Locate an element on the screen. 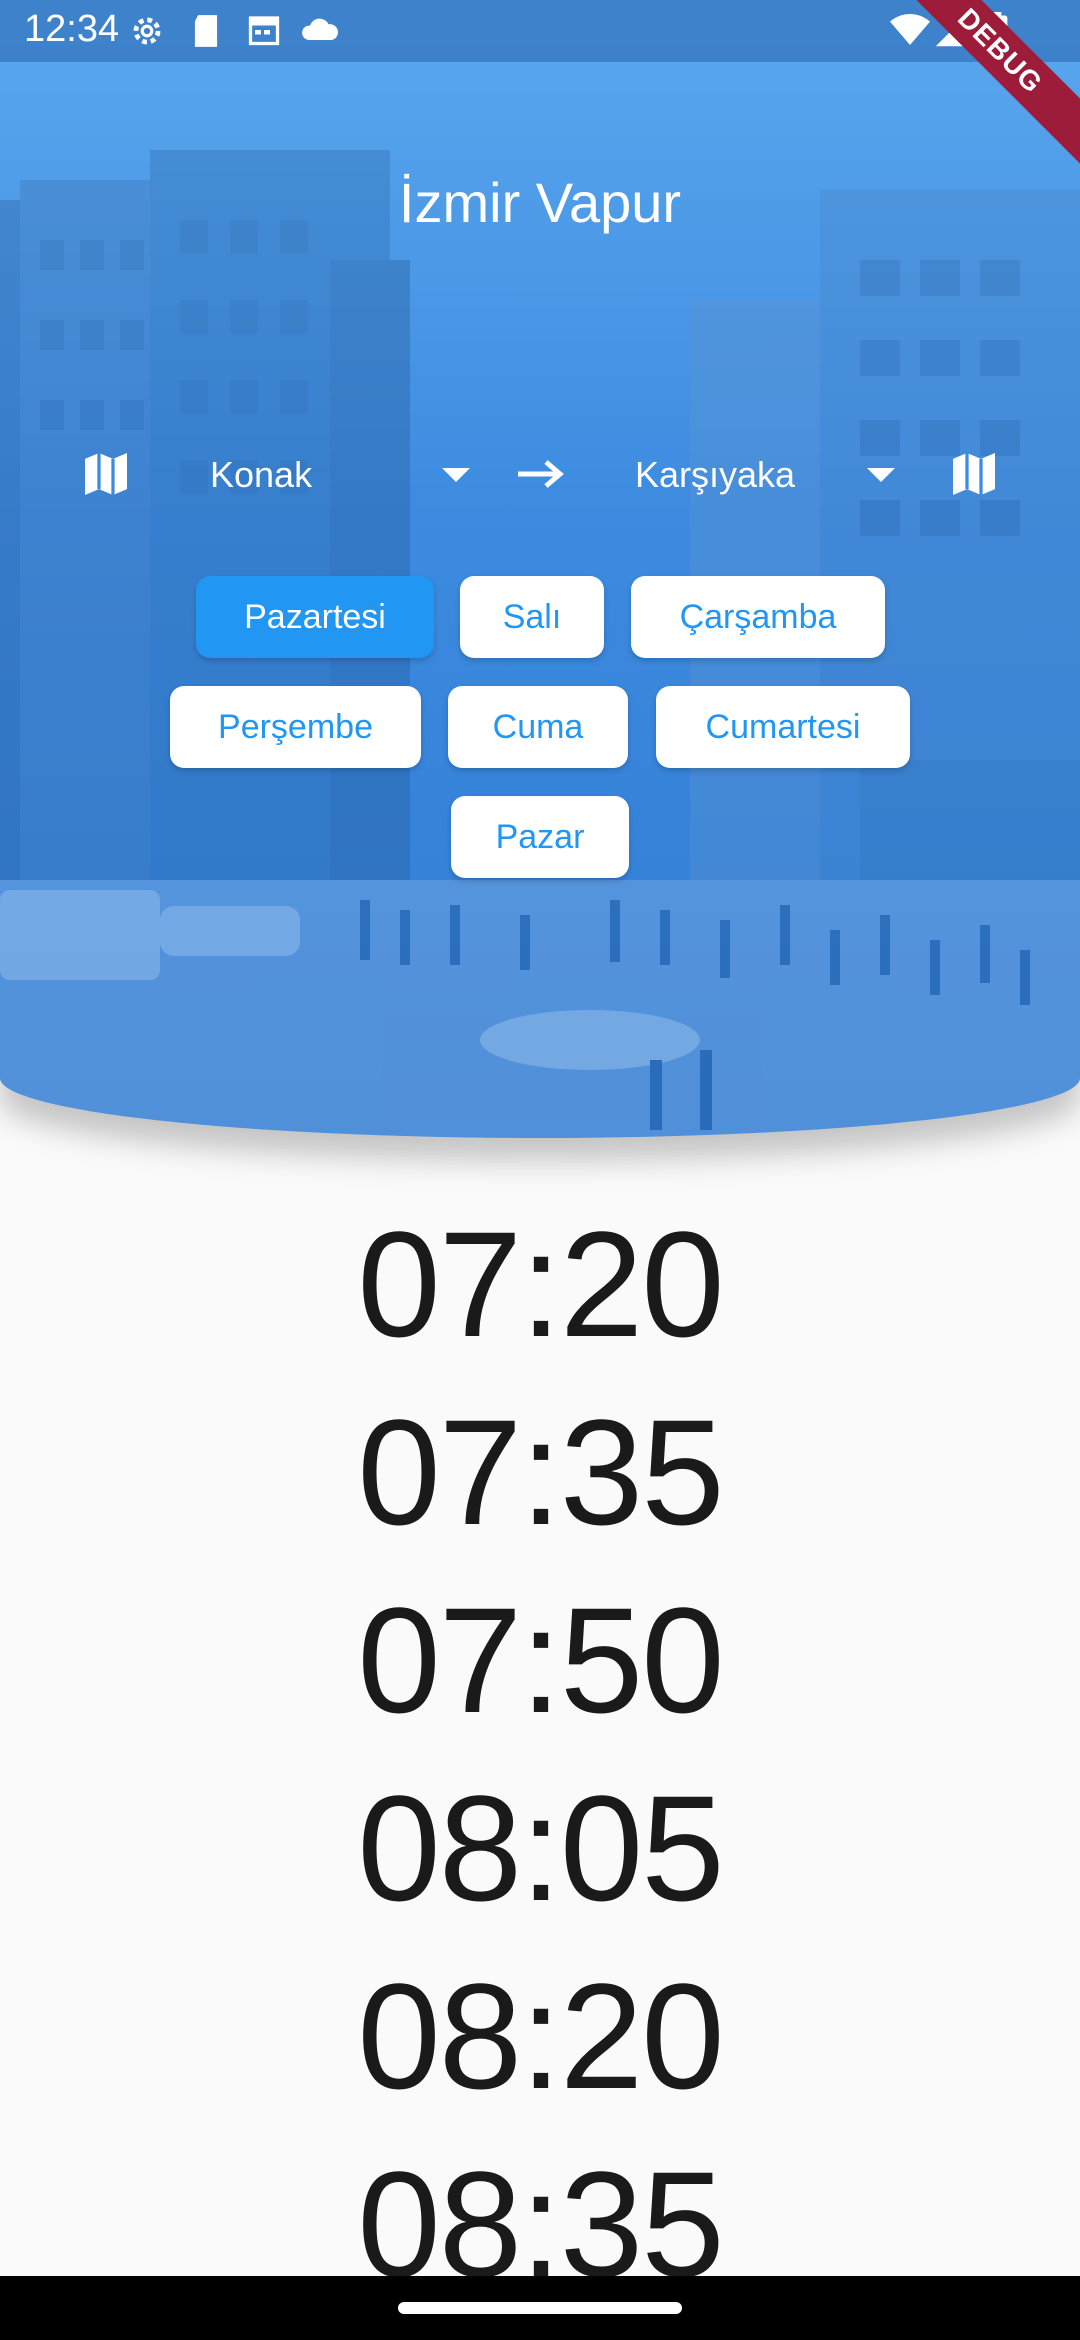 Image resolution: width=1080 pixels, height=2340 pixels. departure-time: 08:20 is located at coordinates (540, 2036).